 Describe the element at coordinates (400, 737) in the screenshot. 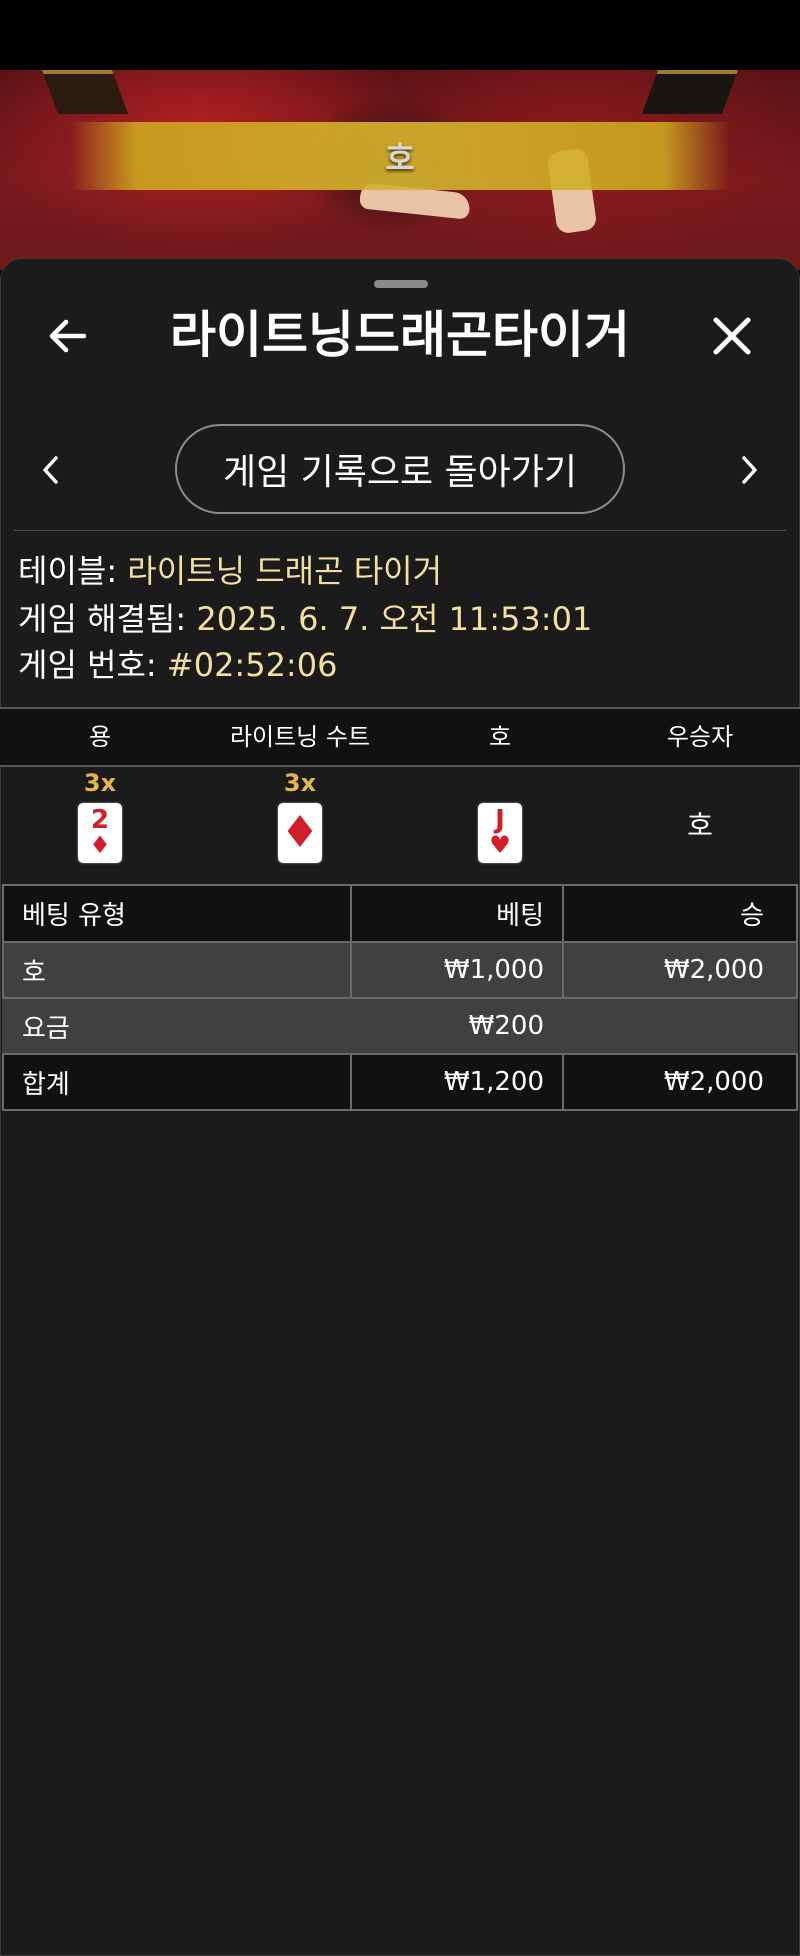

I see `cards-header-row: 용 라이트닝 수트 호 우승자` at that location.